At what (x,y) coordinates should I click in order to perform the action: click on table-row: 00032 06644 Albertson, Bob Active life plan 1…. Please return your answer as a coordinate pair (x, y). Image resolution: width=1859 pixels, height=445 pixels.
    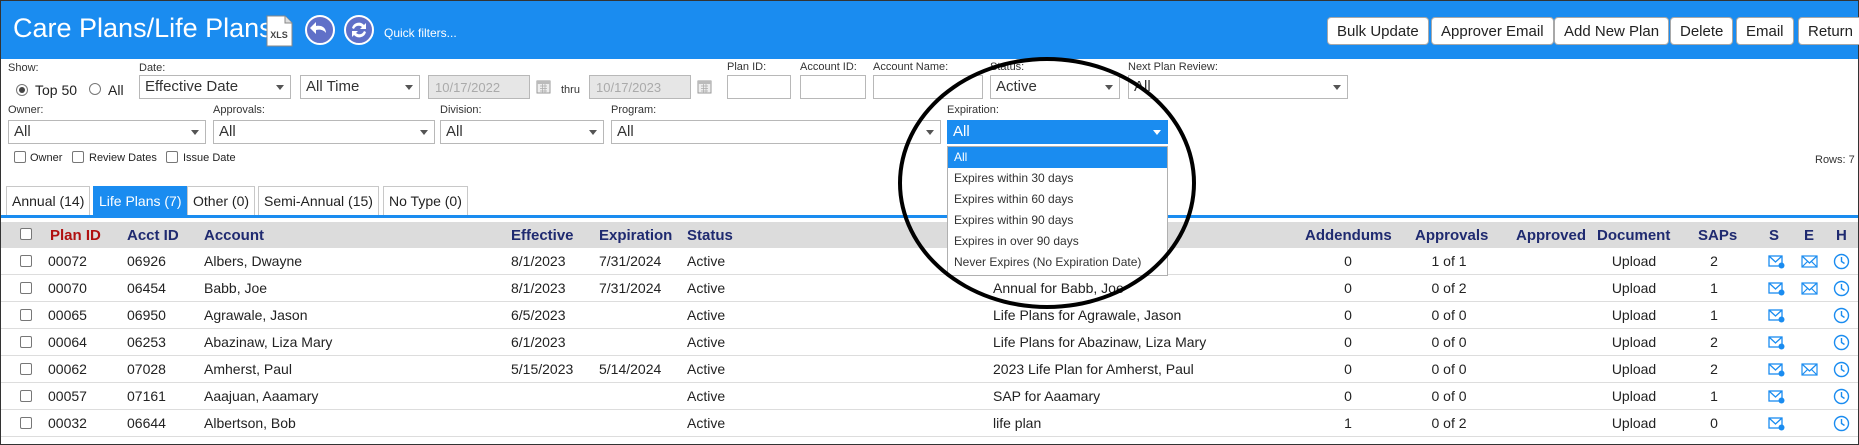
    Looking at the image, I should click on (929, 423).